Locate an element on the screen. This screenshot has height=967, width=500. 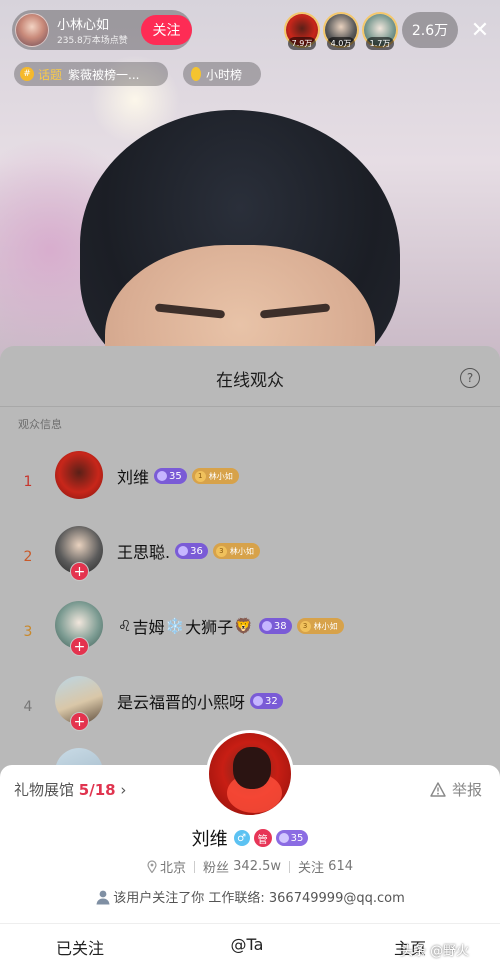
hourly-rank-pill: 小时榜 is located at coordinates (222, 74).